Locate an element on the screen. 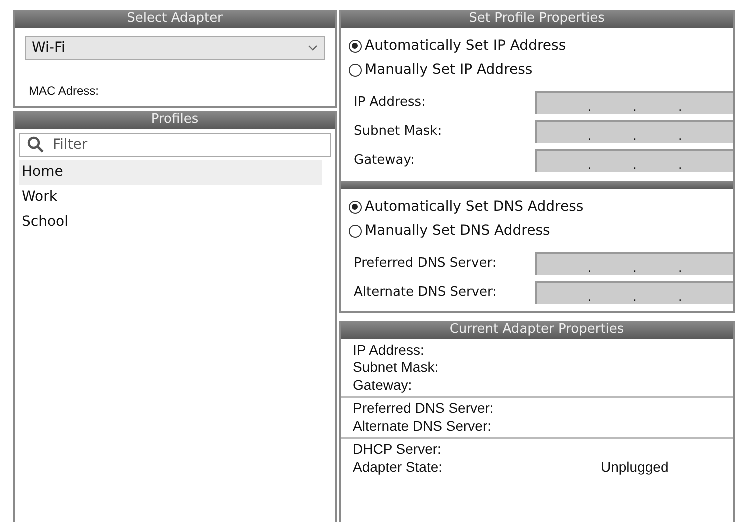  field-label: Preferred DNS Server: is located at coordinates (425, 263).